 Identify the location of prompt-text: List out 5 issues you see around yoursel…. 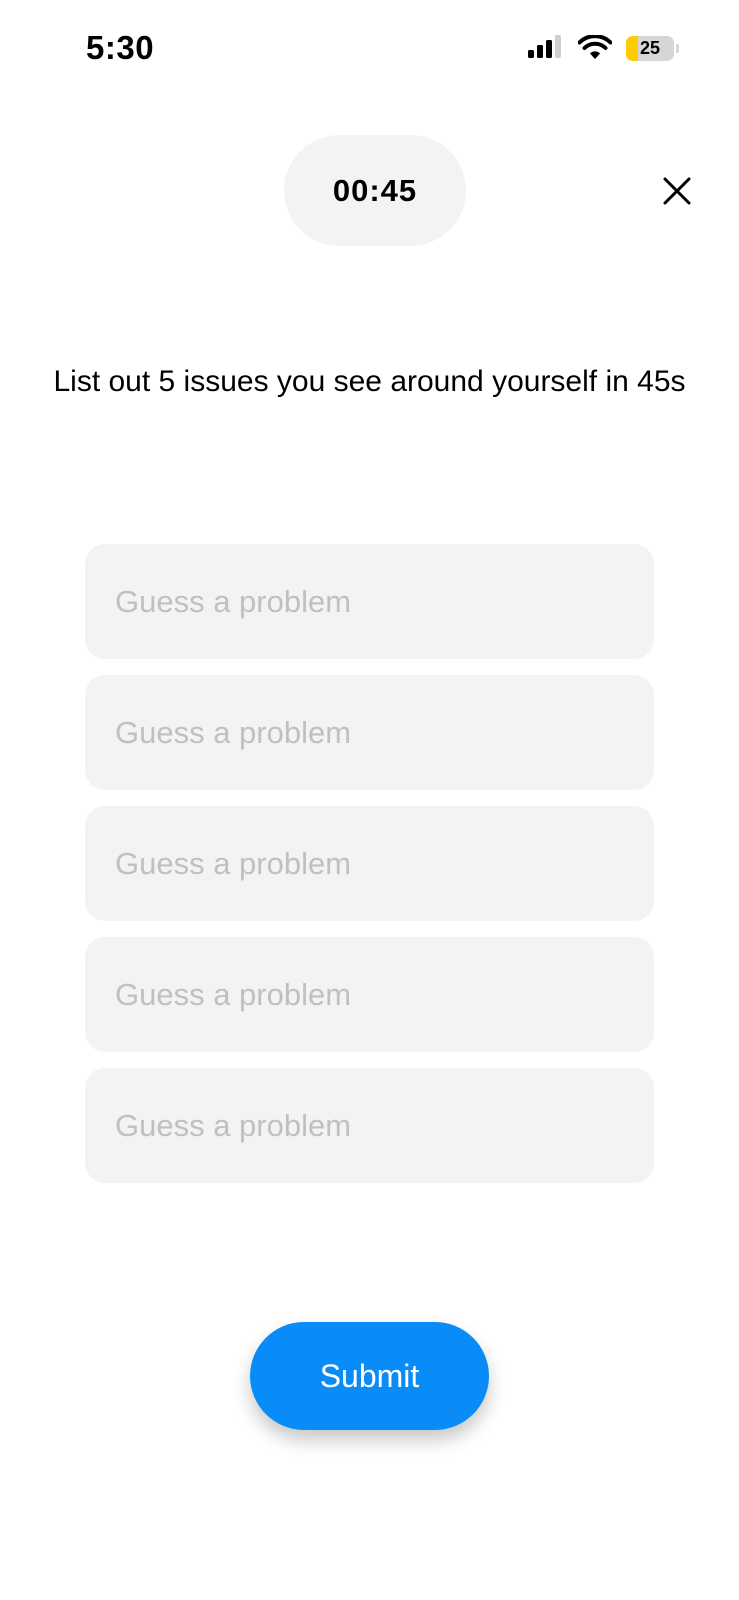
(369, 381).